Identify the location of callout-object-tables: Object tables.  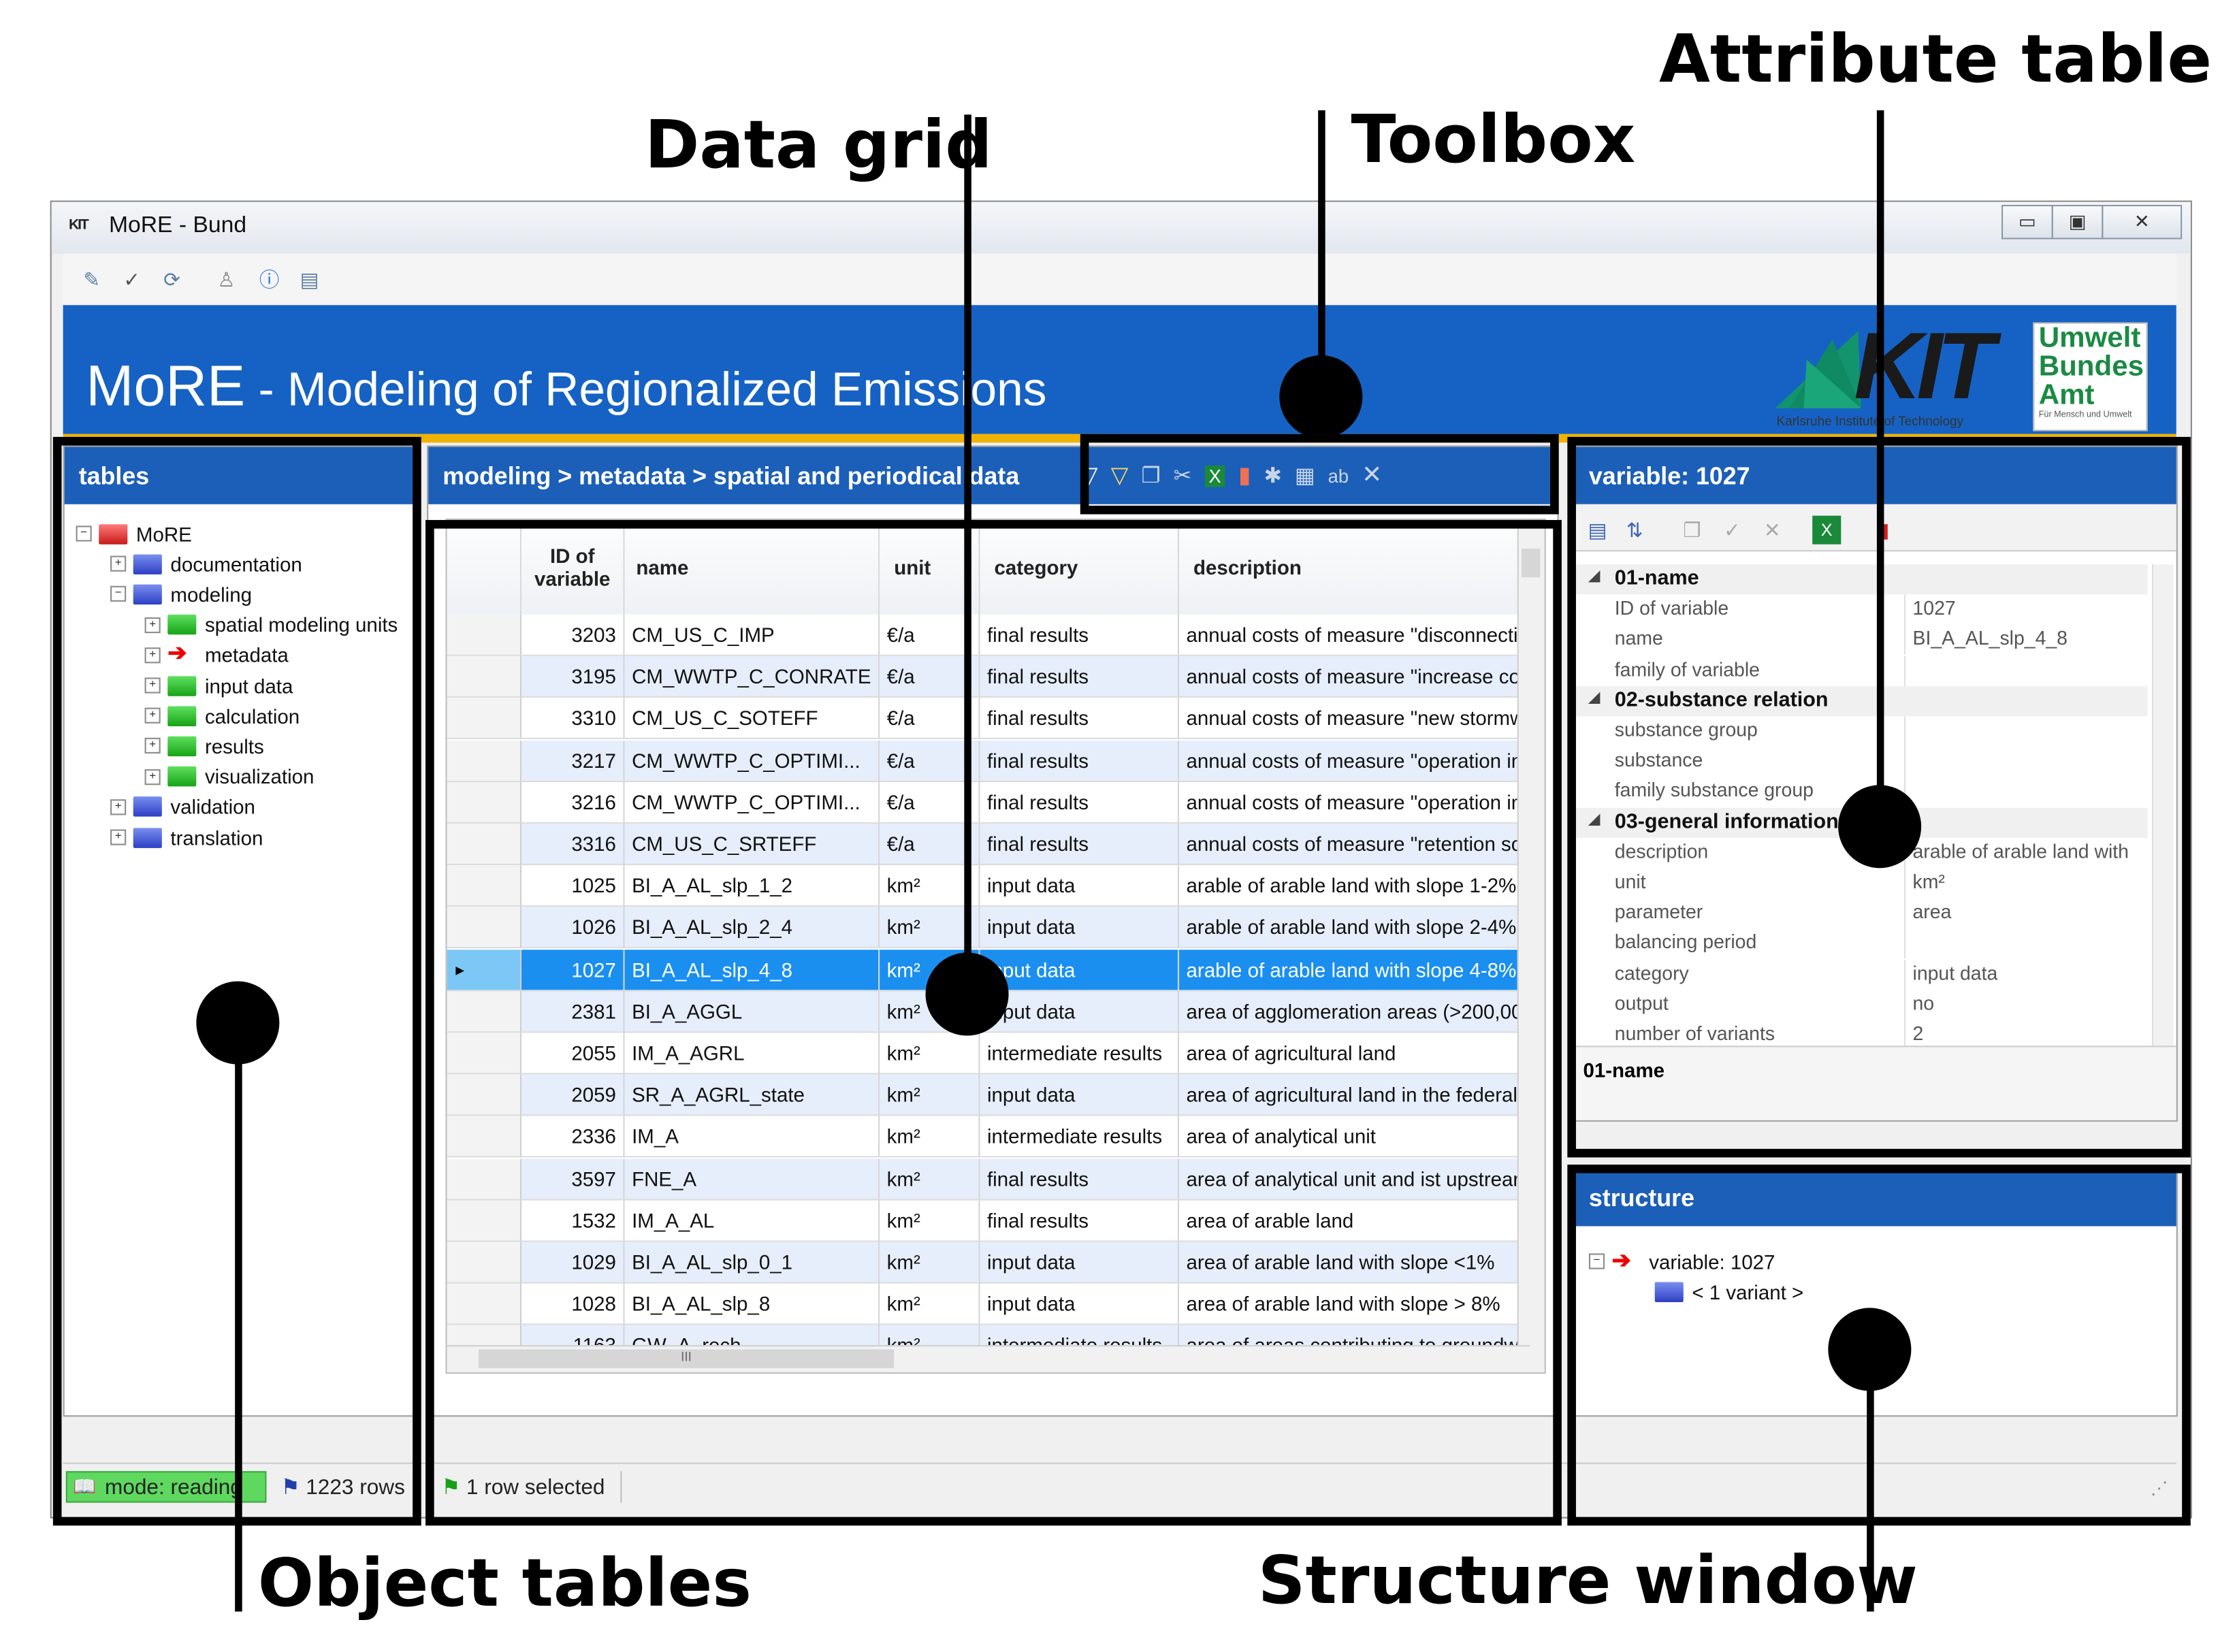
(504, 1583).